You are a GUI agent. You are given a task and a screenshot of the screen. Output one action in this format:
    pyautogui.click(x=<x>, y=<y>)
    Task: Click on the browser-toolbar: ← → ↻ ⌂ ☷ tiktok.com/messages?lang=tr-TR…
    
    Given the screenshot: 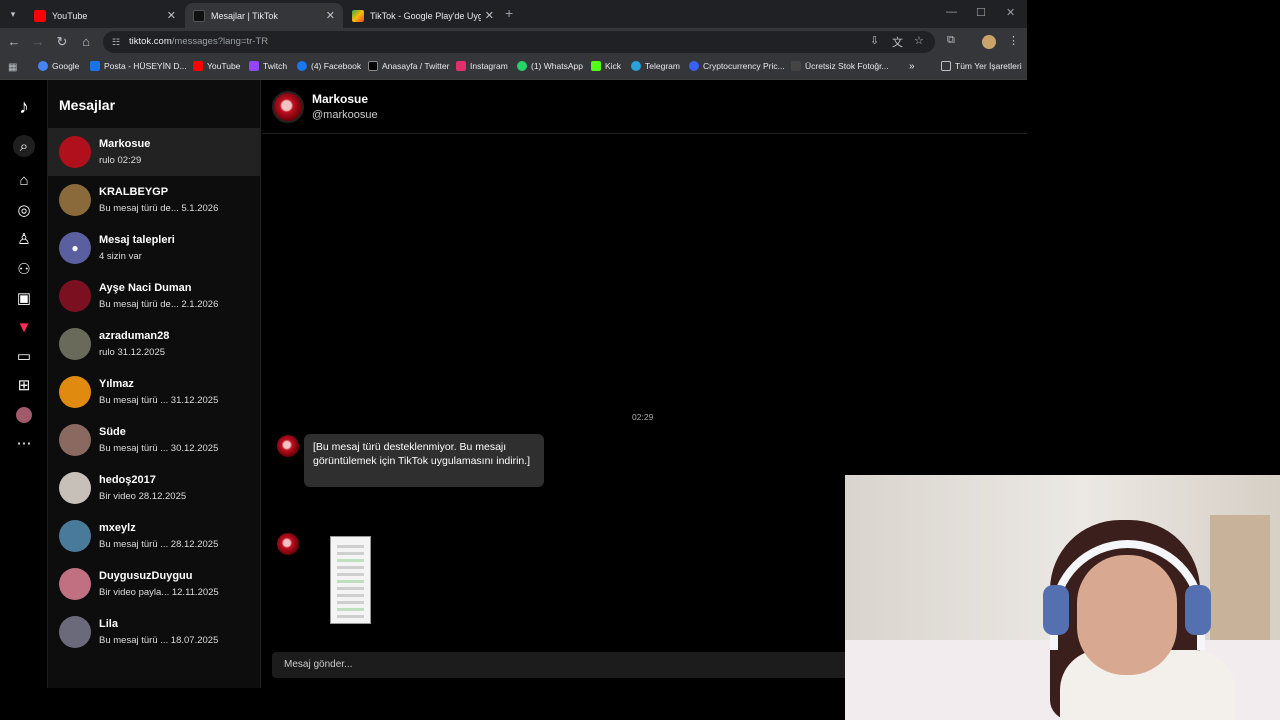 What is the action you would take?
    pyautogui.click(x=513, y=42)
    